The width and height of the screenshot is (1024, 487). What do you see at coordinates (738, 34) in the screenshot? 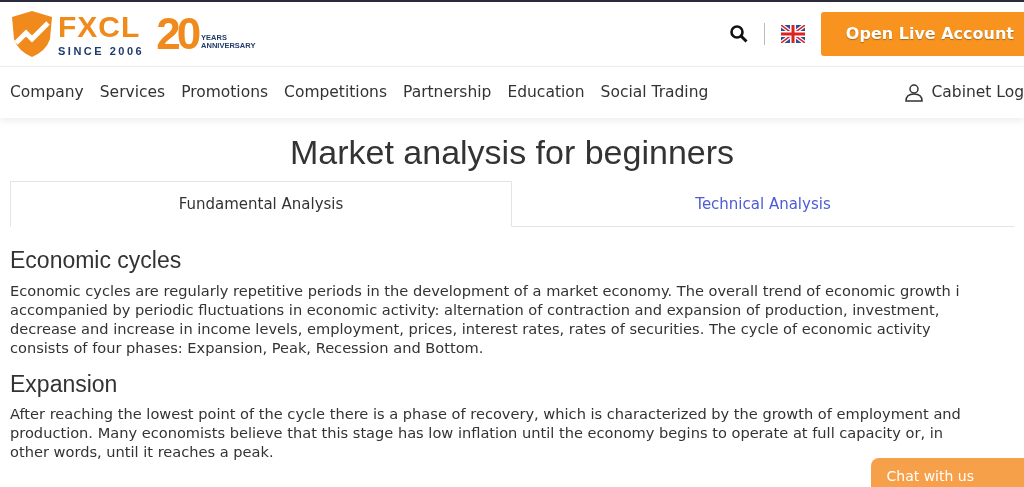
I see `search-icon` at bounding box center [738, 34].